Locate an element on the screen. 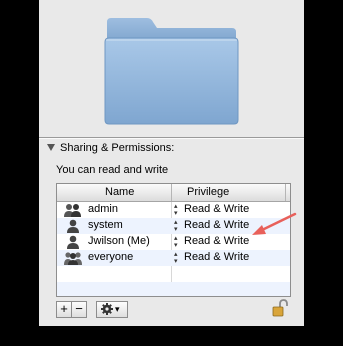 The image size is (343, 346). table-header: Name Privilege is located at coordinates (173, 193).